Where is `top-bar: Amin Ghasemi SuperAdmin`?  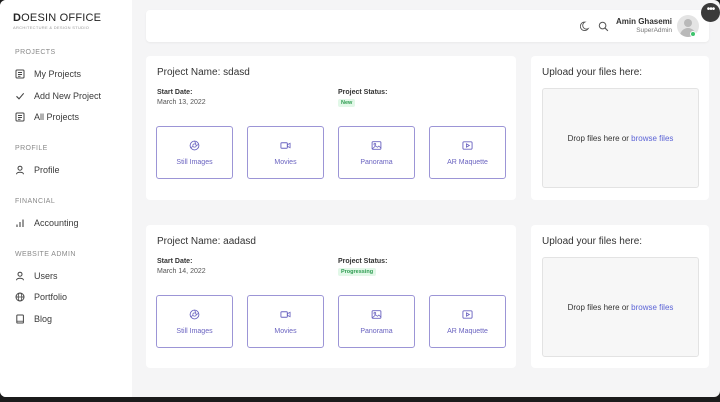
top-bar: Amin Ghasemi SuperAdmin is located at coordinates (427, 26).